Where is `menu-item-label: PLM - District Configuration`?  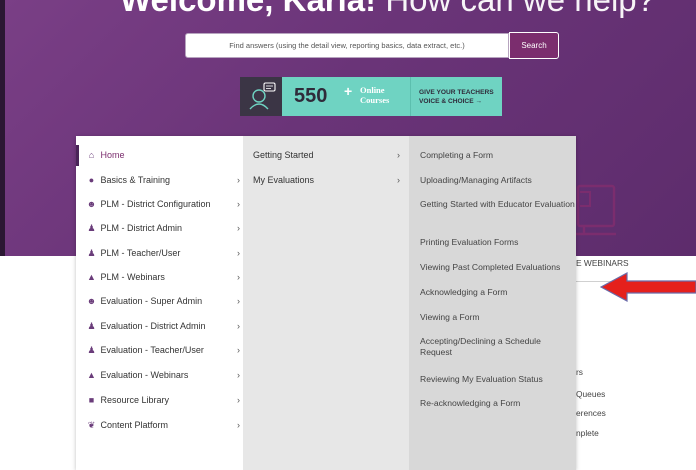 menu-item-label: PLM - District Configuration is located at coordinates (155, 204).